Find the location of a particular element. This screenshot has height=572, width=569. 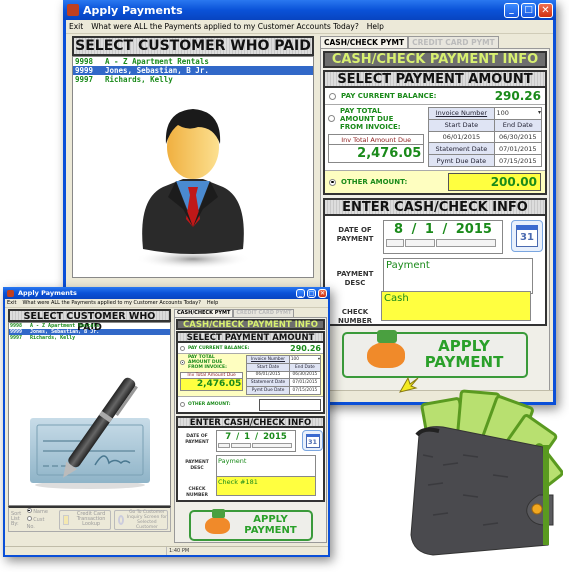

other-amount-label: OTHER AMOUNT: is located at coordinates (374, 182).